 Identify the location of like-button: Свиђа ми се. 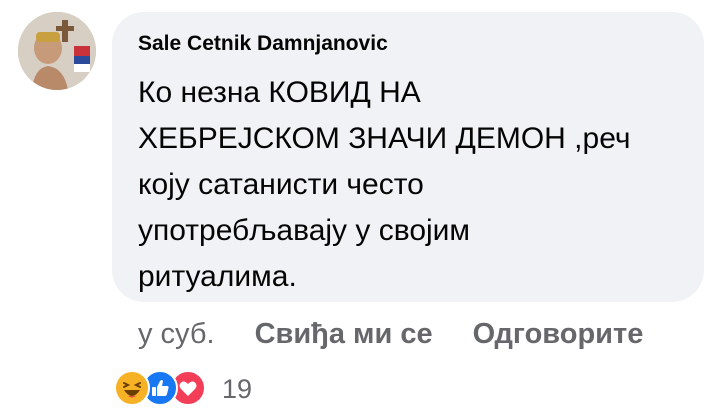
(344, 334).